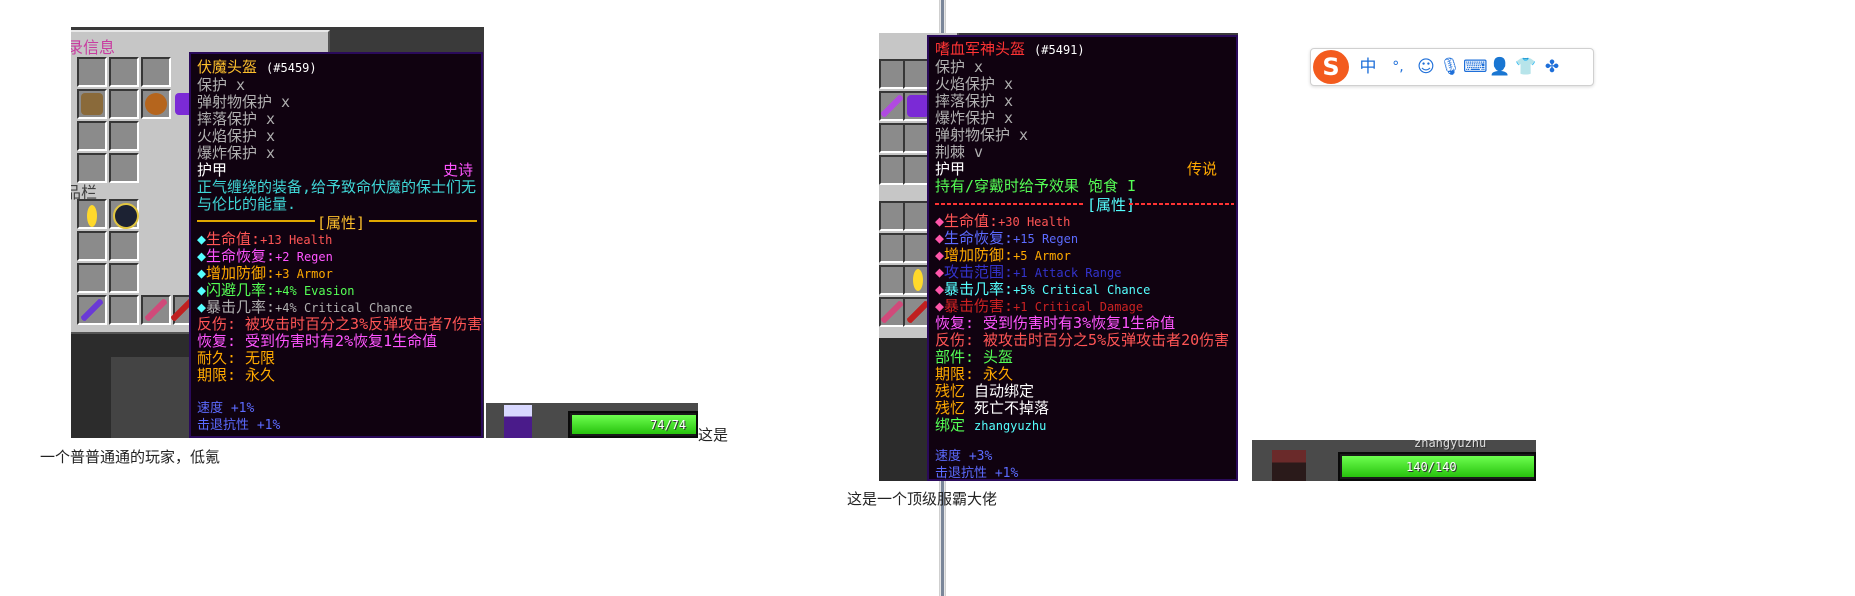 The height and width of the screenshot is (596, 1855). What do you see at coordinates (156, 104) in the screenshot?
I see `chicken-icon` at bounding box center [156, 104].